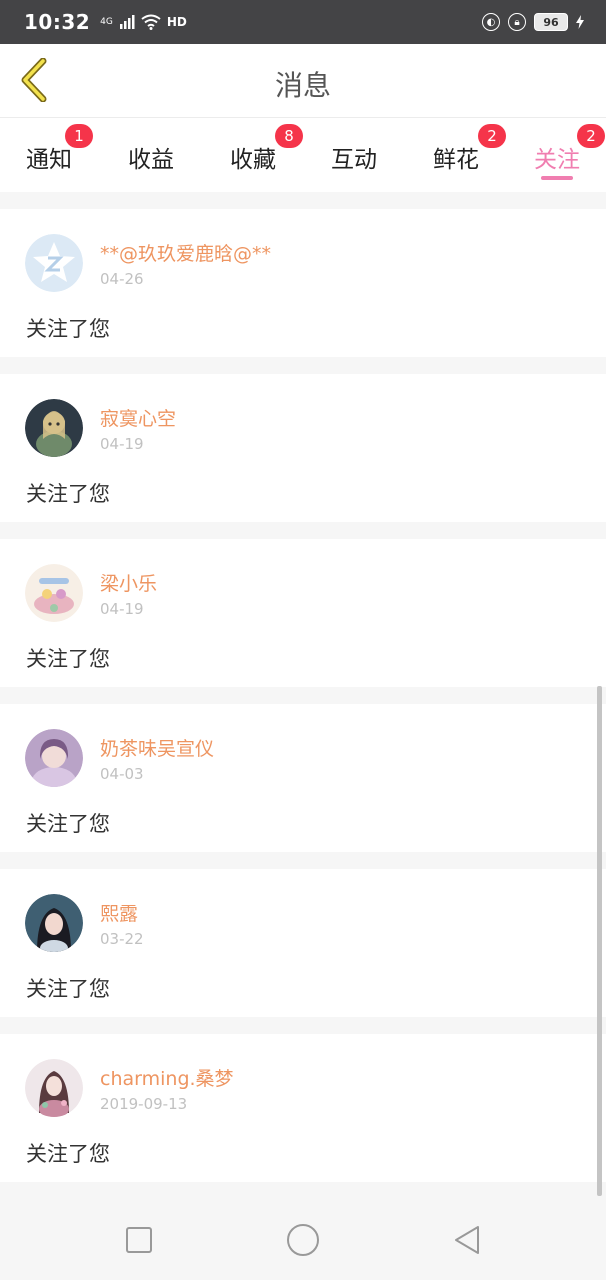 The width and height of the screenshot is (606, 1280). I want to click on system-nav-bar, so click(303, 1239).